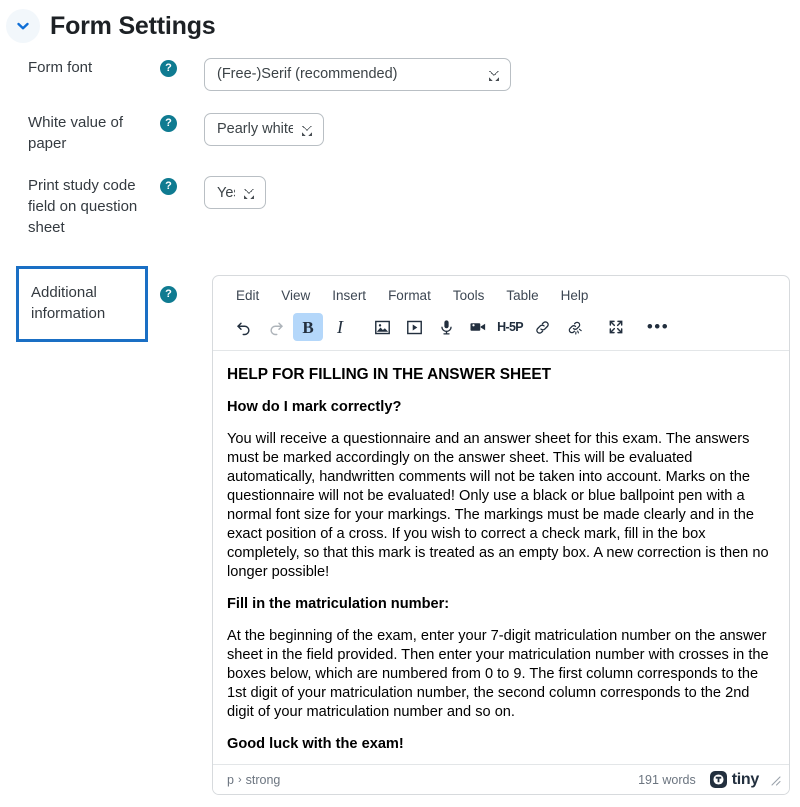 This screenshot has height=807, width=800. What do you see at coordinates (357, 74) in the screenshot?
I see `form-font-select: (Free-)Serif (recommended)` at bounding box center [357, 74].